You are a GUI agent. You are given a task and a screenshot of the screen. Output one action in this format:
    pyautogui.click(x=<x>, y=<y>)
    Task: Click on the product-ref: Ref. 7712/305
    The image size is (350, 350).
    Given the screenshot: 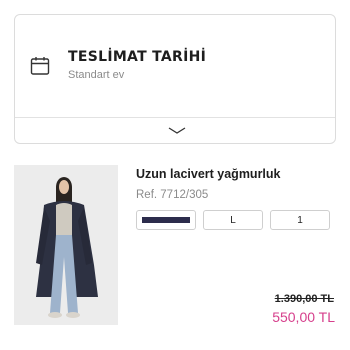 What is the action you would take?
    pyautogui.click(x=172, y=195)
    